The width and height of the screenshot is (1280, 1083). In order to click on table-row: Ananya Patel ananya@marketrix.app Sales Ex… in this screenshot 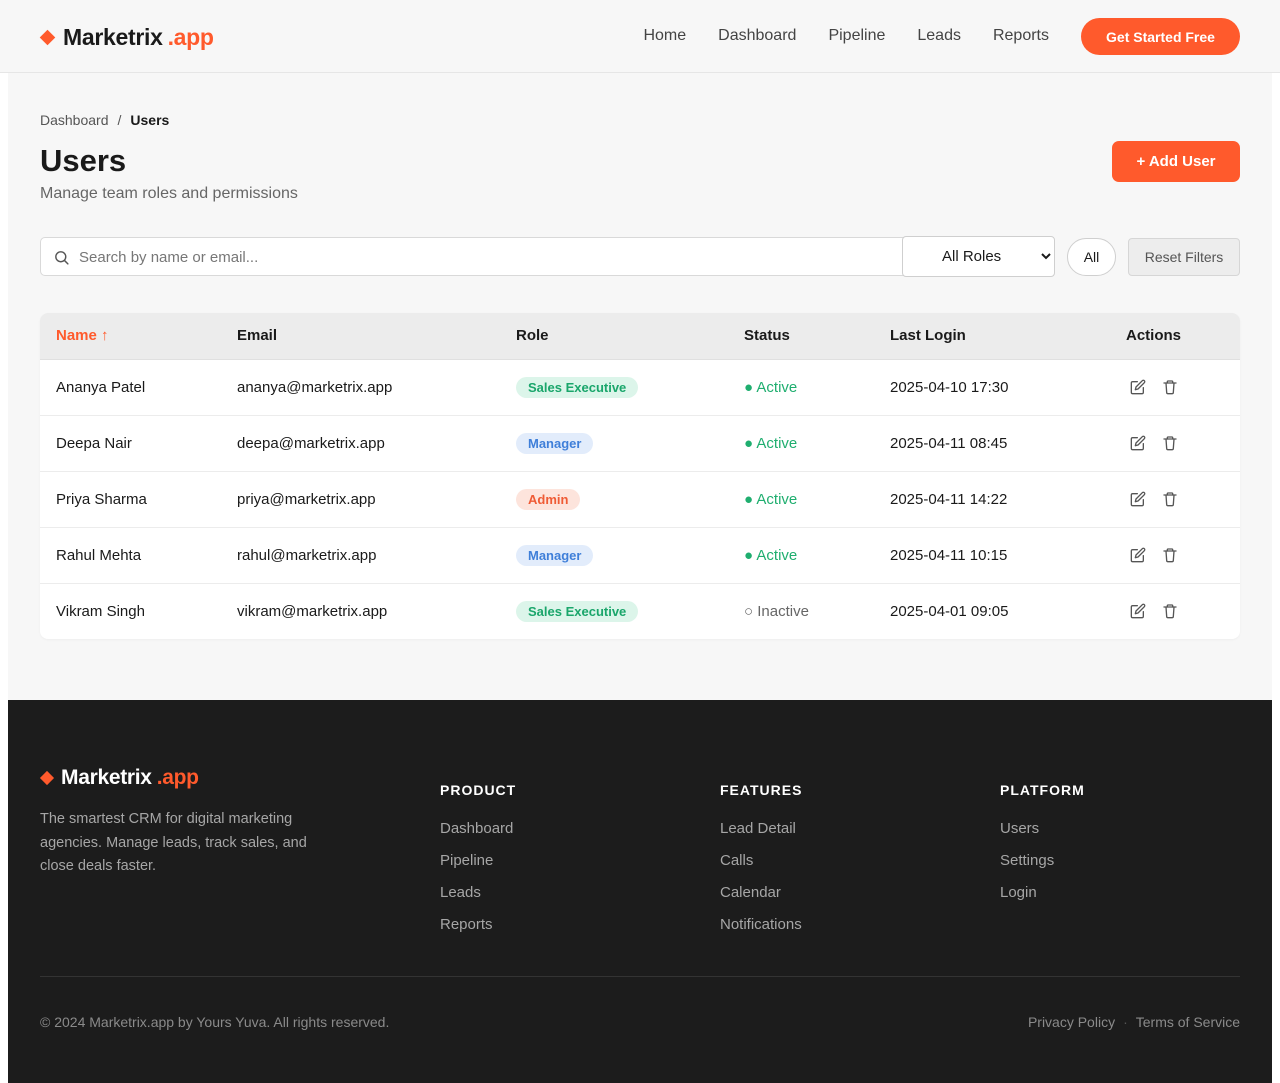, I will do `click(640, 387)`.